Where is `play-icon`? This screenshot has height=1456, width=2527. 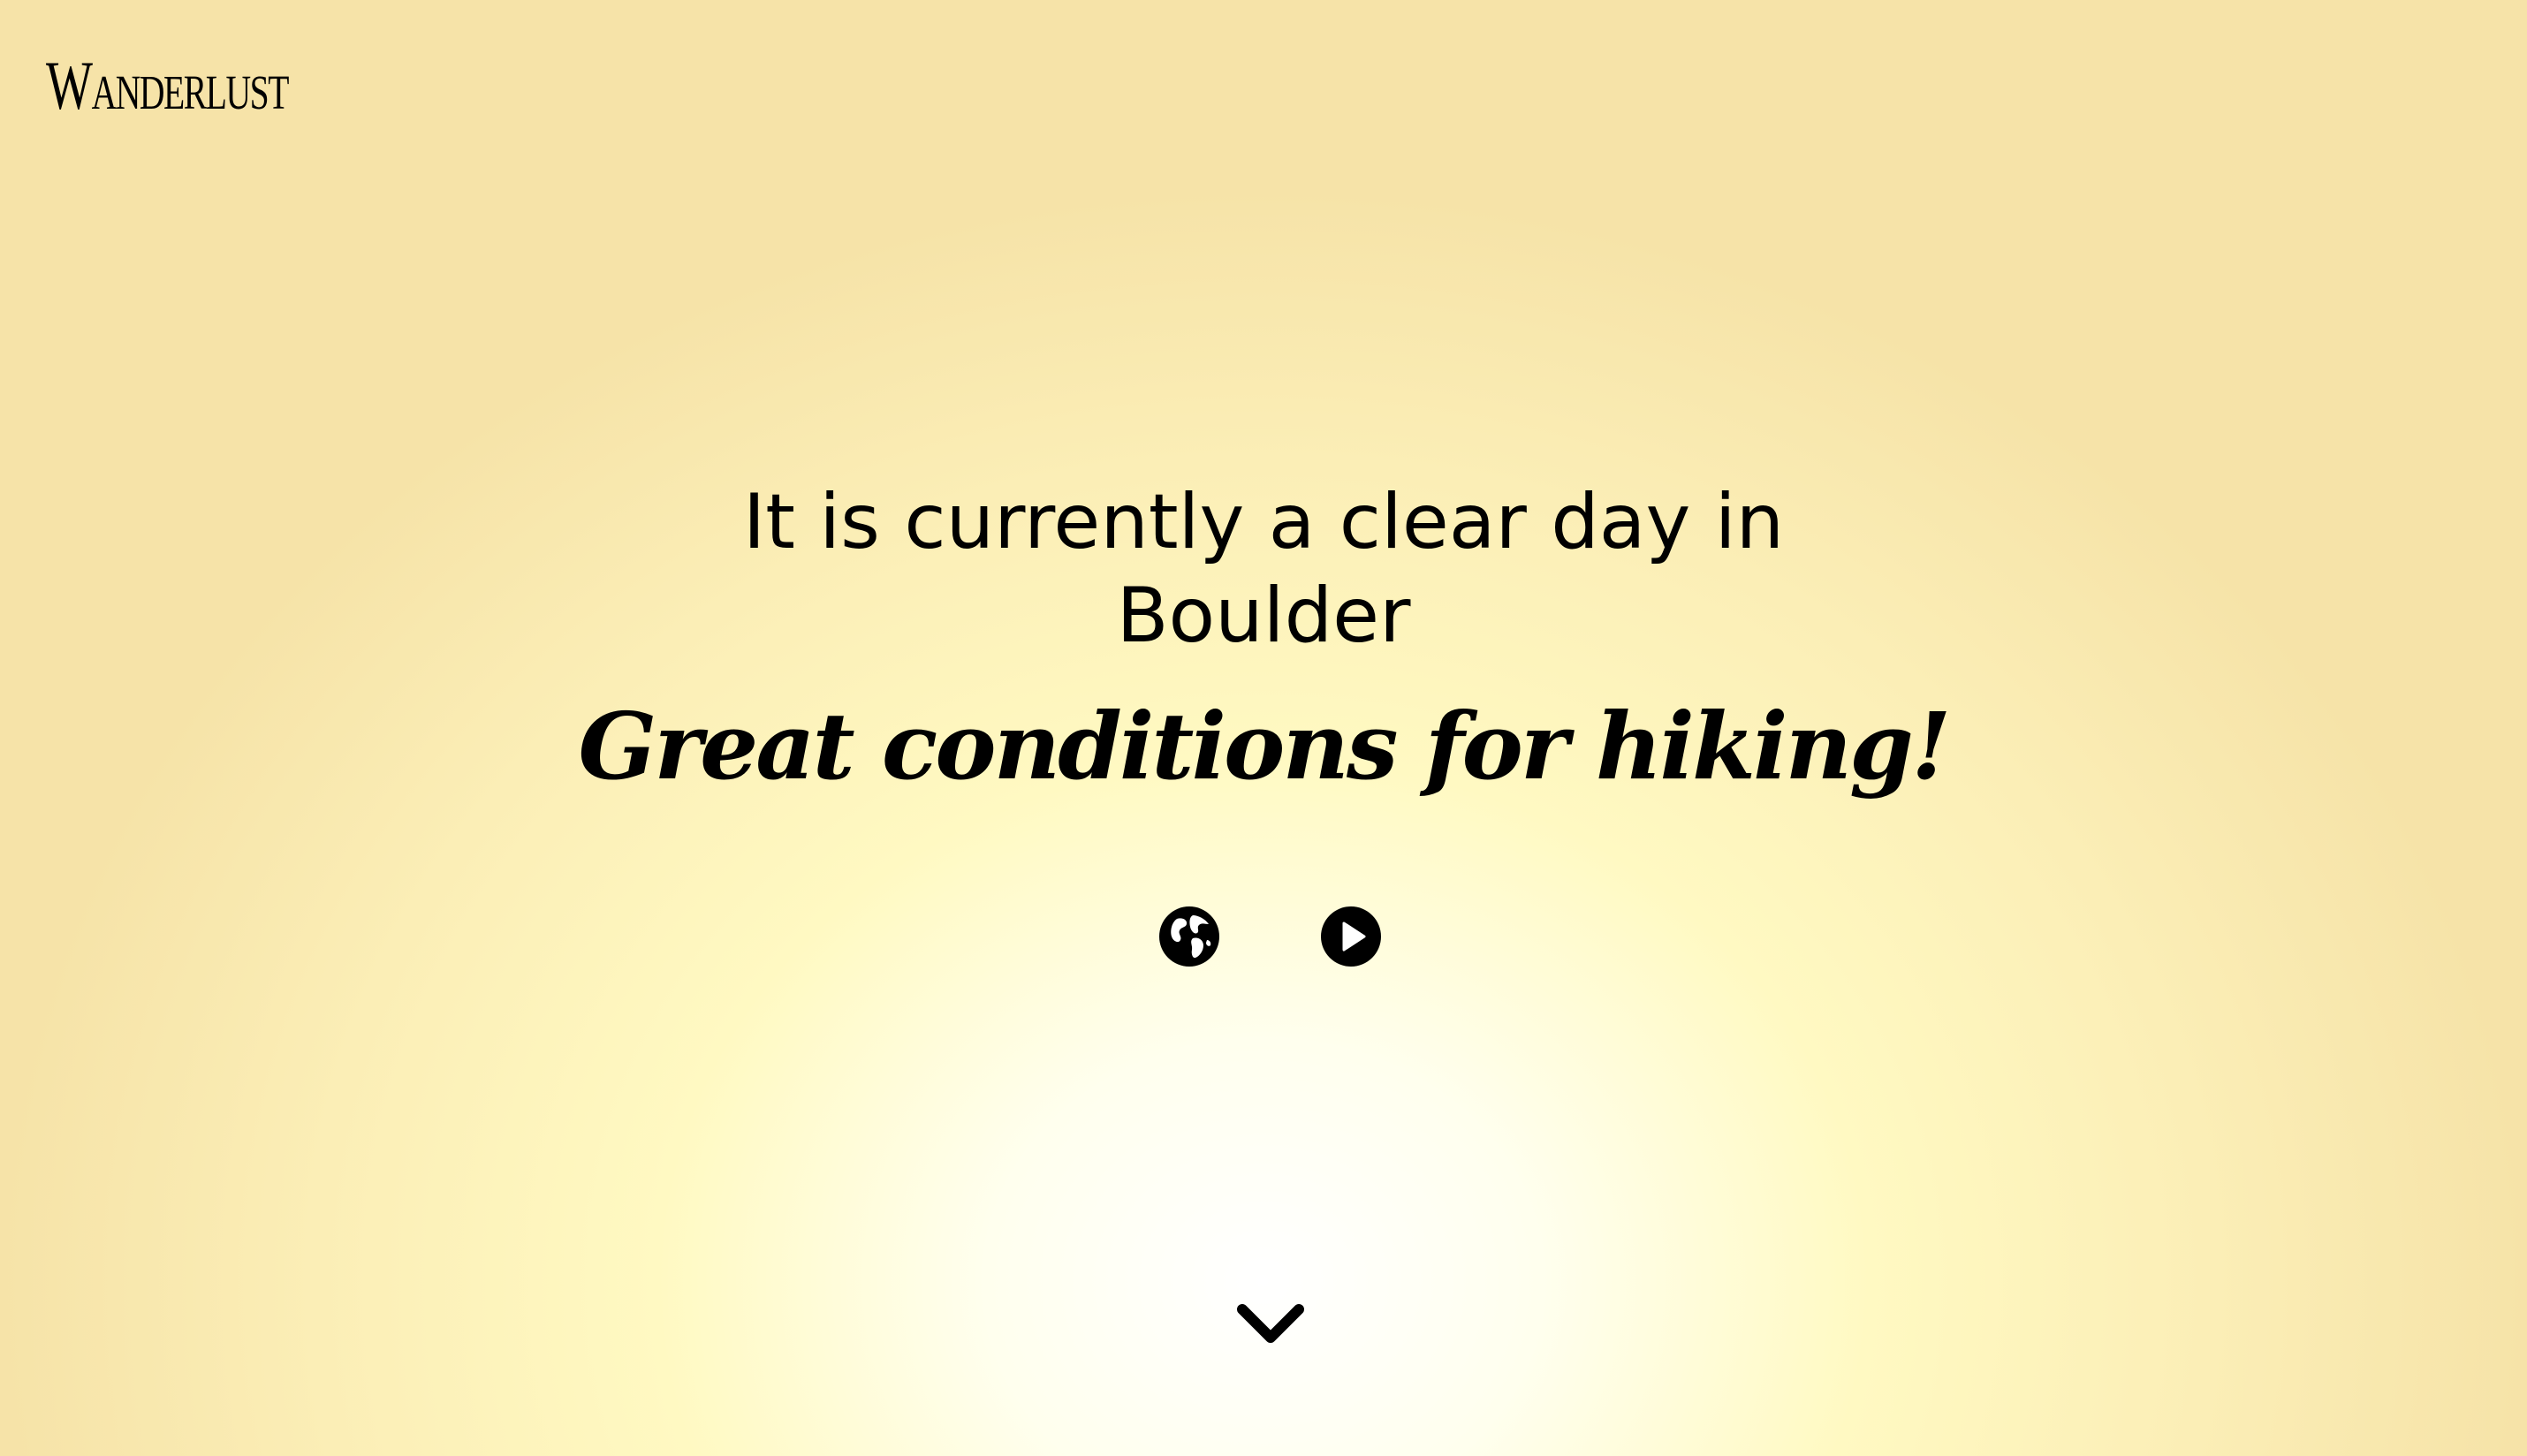
play-icon is located at coordinates (1351, 937).